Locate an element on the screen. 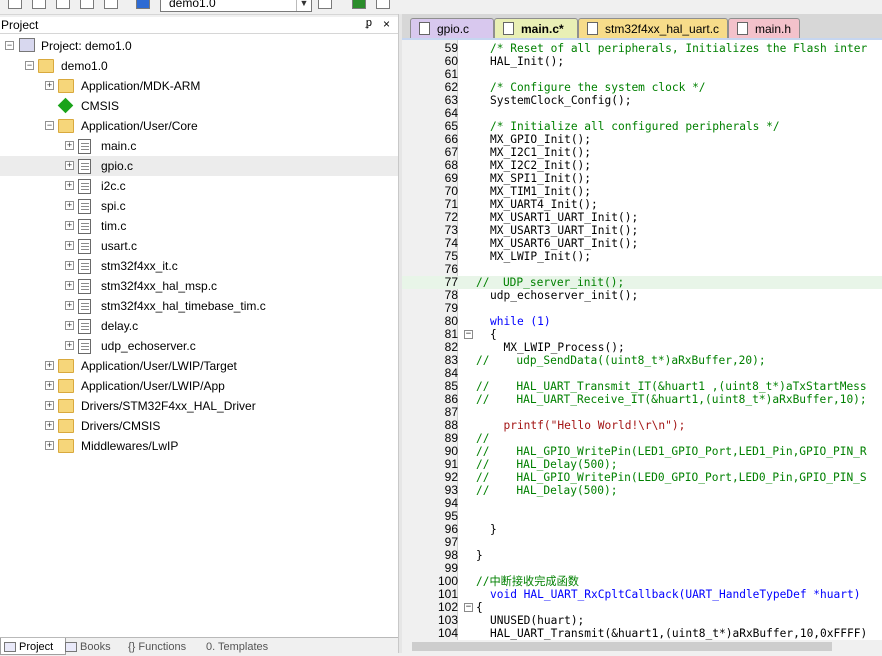 The image size is (882, 656). fold-icon: − is located at coordinates (468, 334).